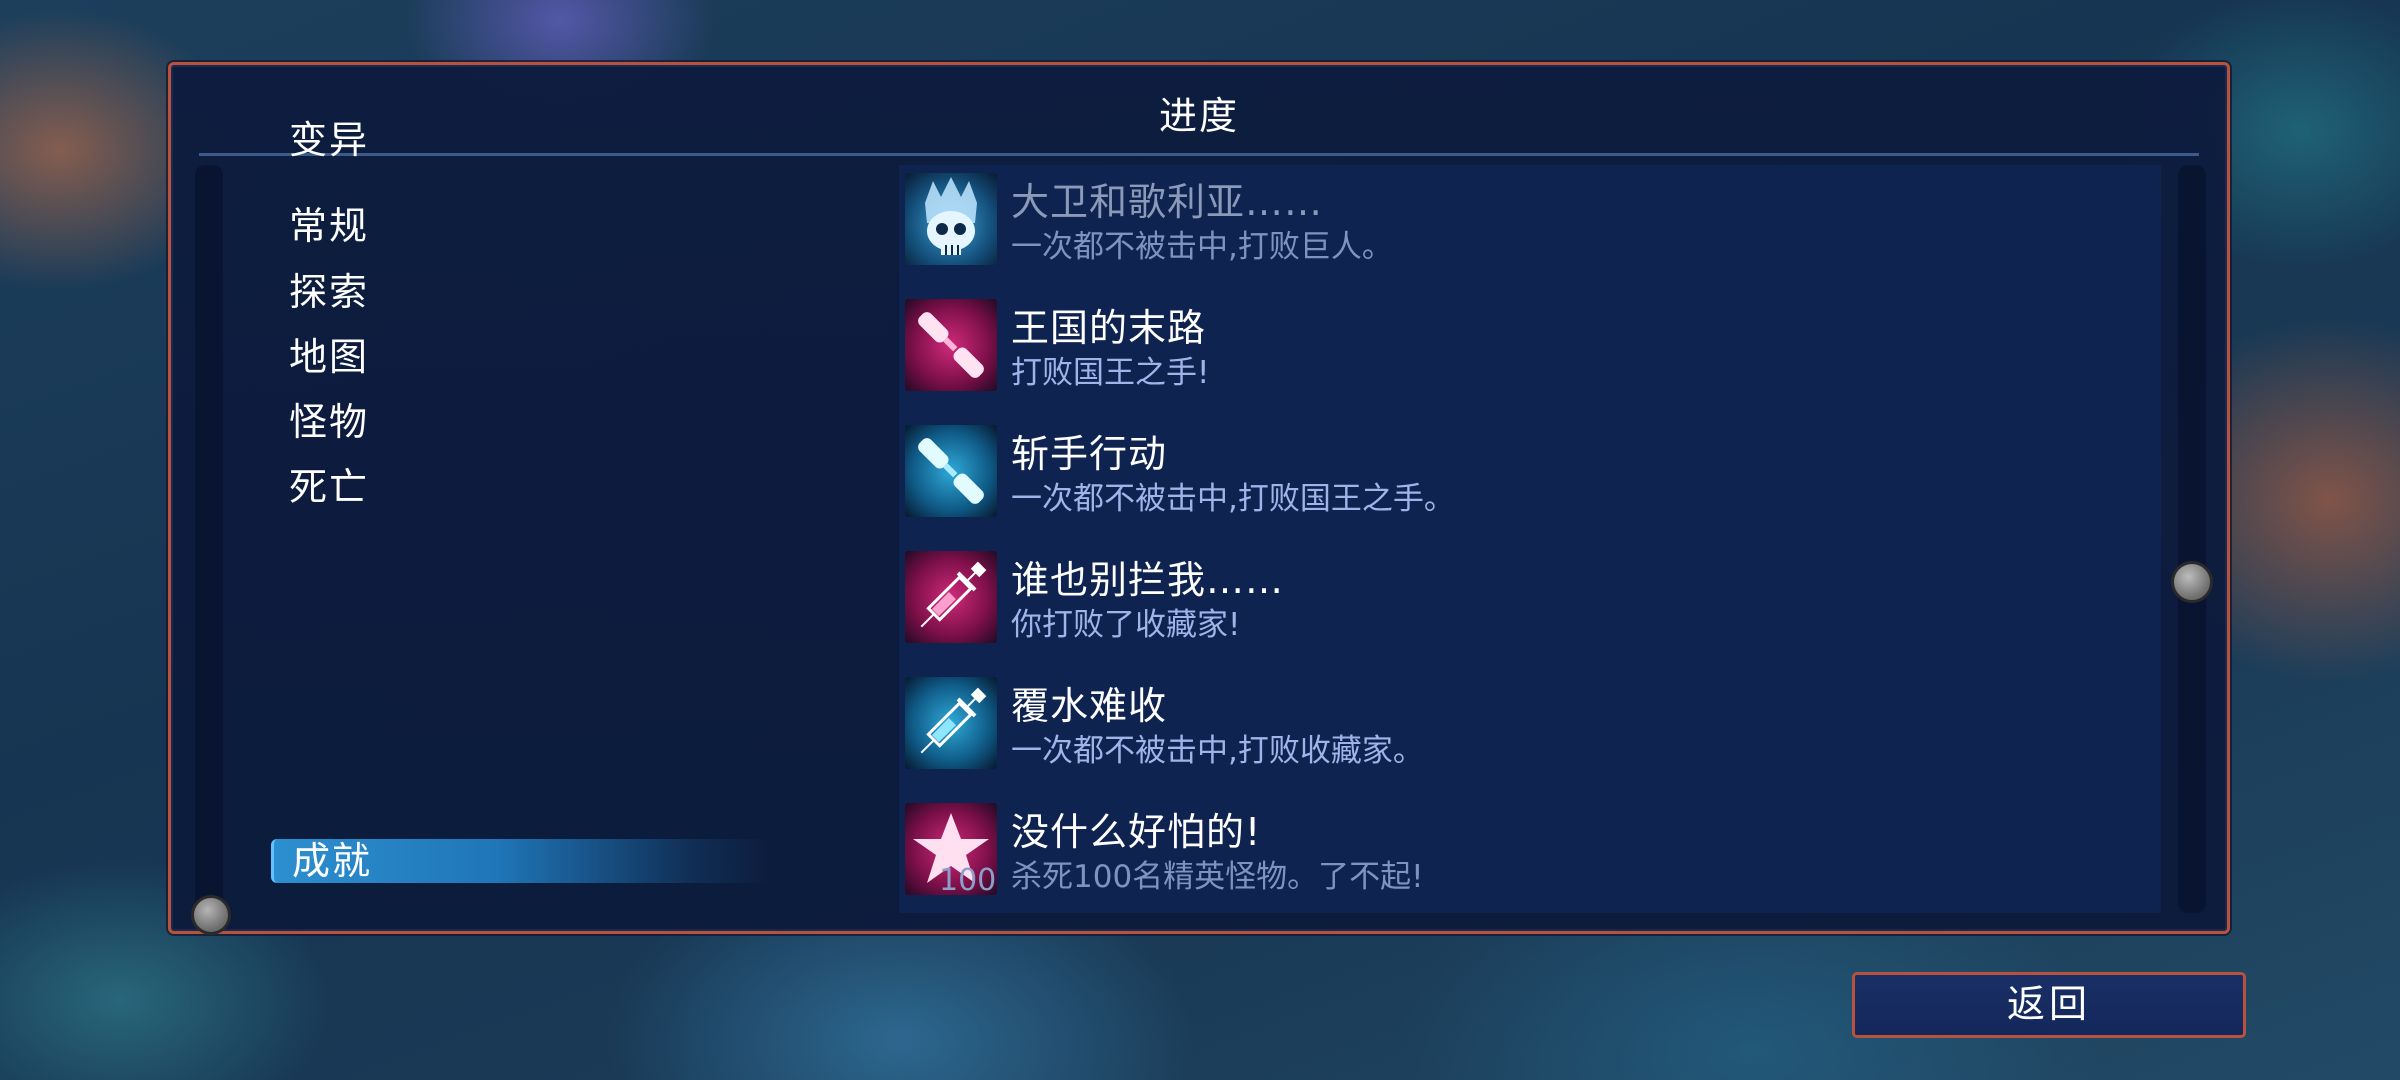 The image size is (2400, 1080). What do you see at coordinates (1530, 734) in the screenshot?
I see `achievement-item: 覆水难收 一次都不被击中,打败收藏家。` at bounding box center [1530, 734].